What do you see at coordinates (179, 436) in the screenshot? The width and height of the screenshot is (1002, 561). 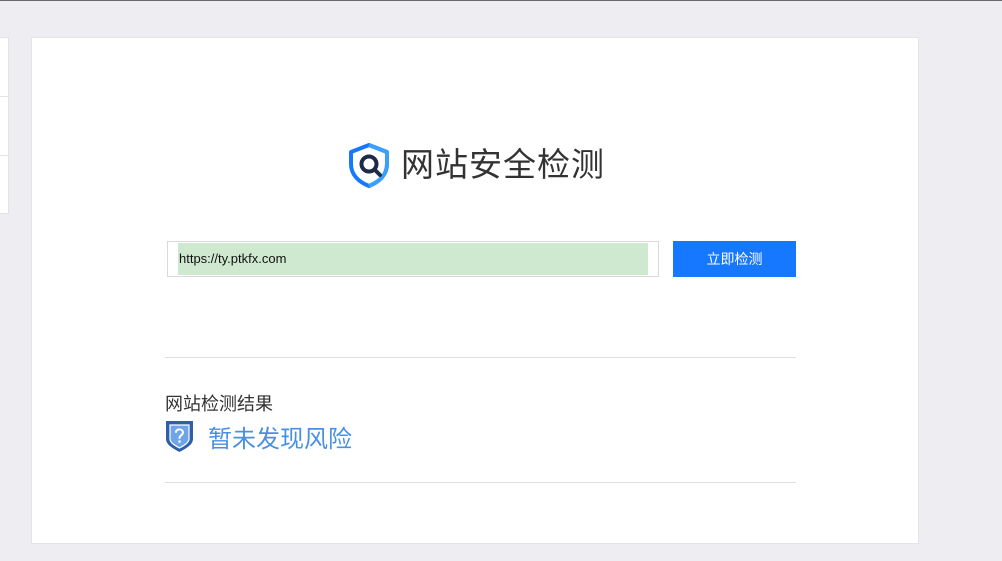 I see `shield-question-icon` at bounding box center [179, 436].